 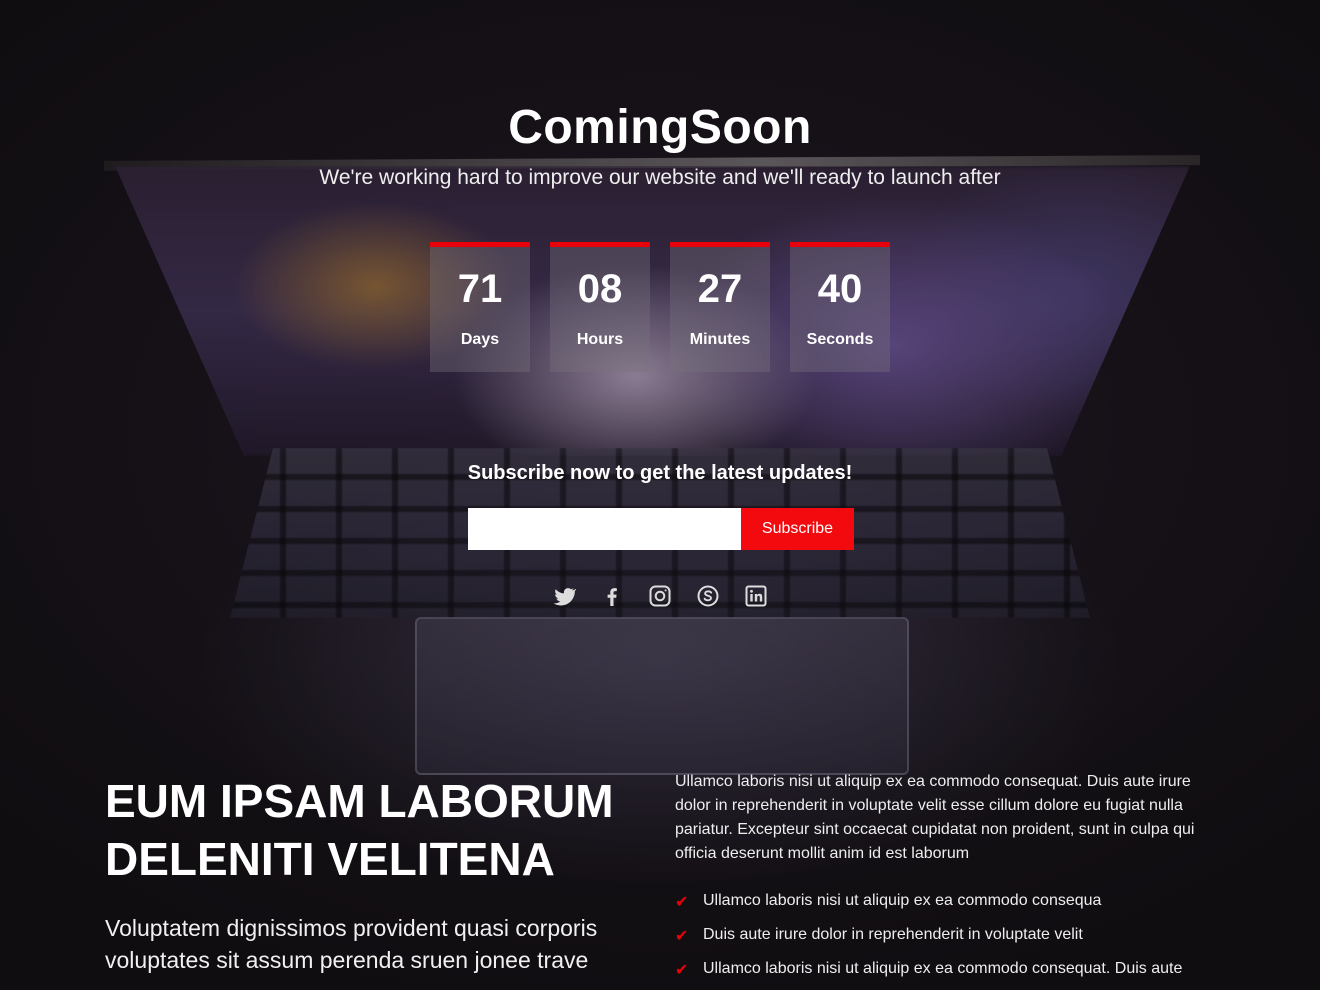 I want to click on about-heading-line1: EUM IPSAM LABORUM, so click(x=359, y=801).